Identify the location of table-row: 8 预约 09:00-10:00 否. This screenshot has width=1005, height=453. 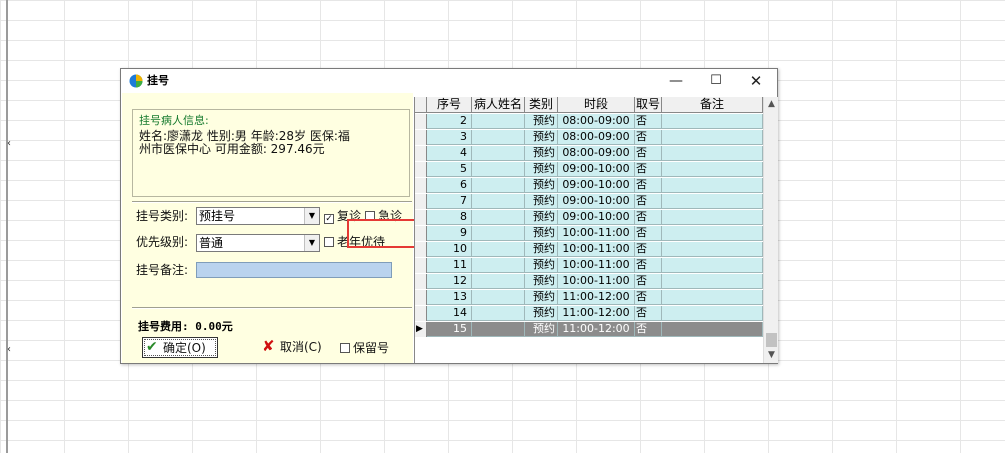
(589, 217).